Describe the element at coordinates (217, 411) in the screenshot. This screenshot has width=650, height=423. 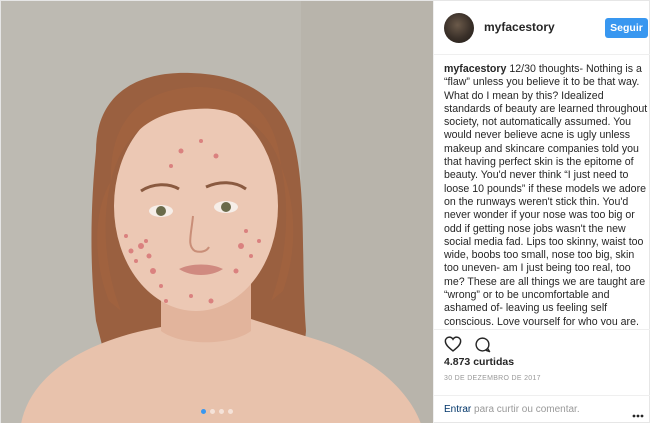
I see `carousel-indicator` at that location.